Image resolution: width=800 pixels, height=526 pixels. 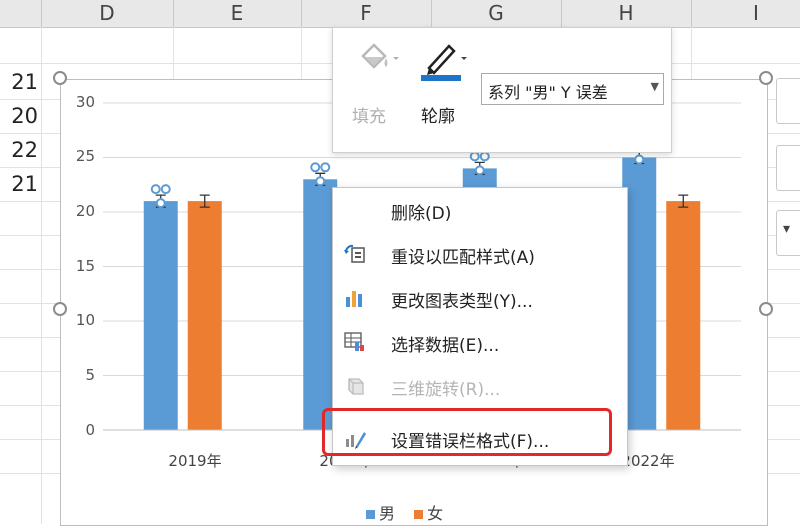 I want to click on resize-handle-middle-left, so click(x=60, y=309).